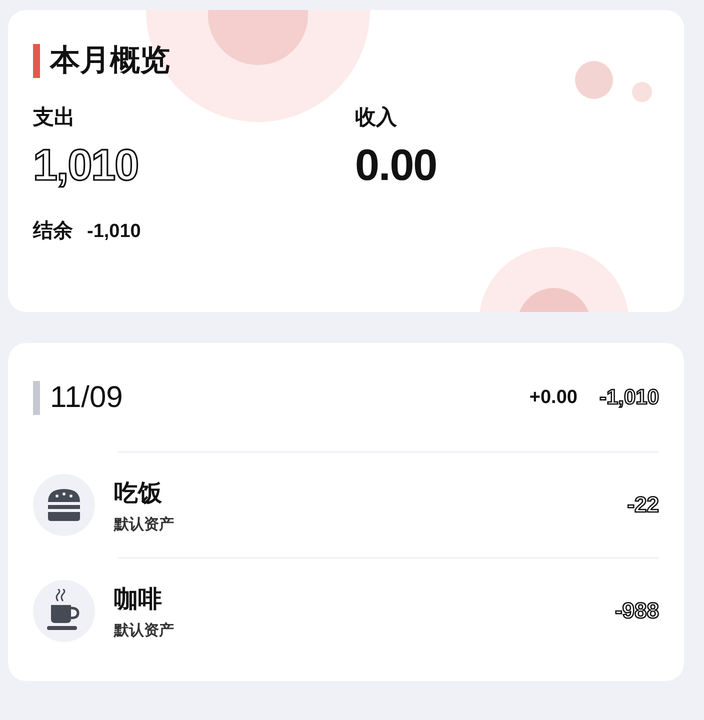 The height and width of the screenshot is (720, 704). I want to click on day-income: +0.00, so click(553, 398).